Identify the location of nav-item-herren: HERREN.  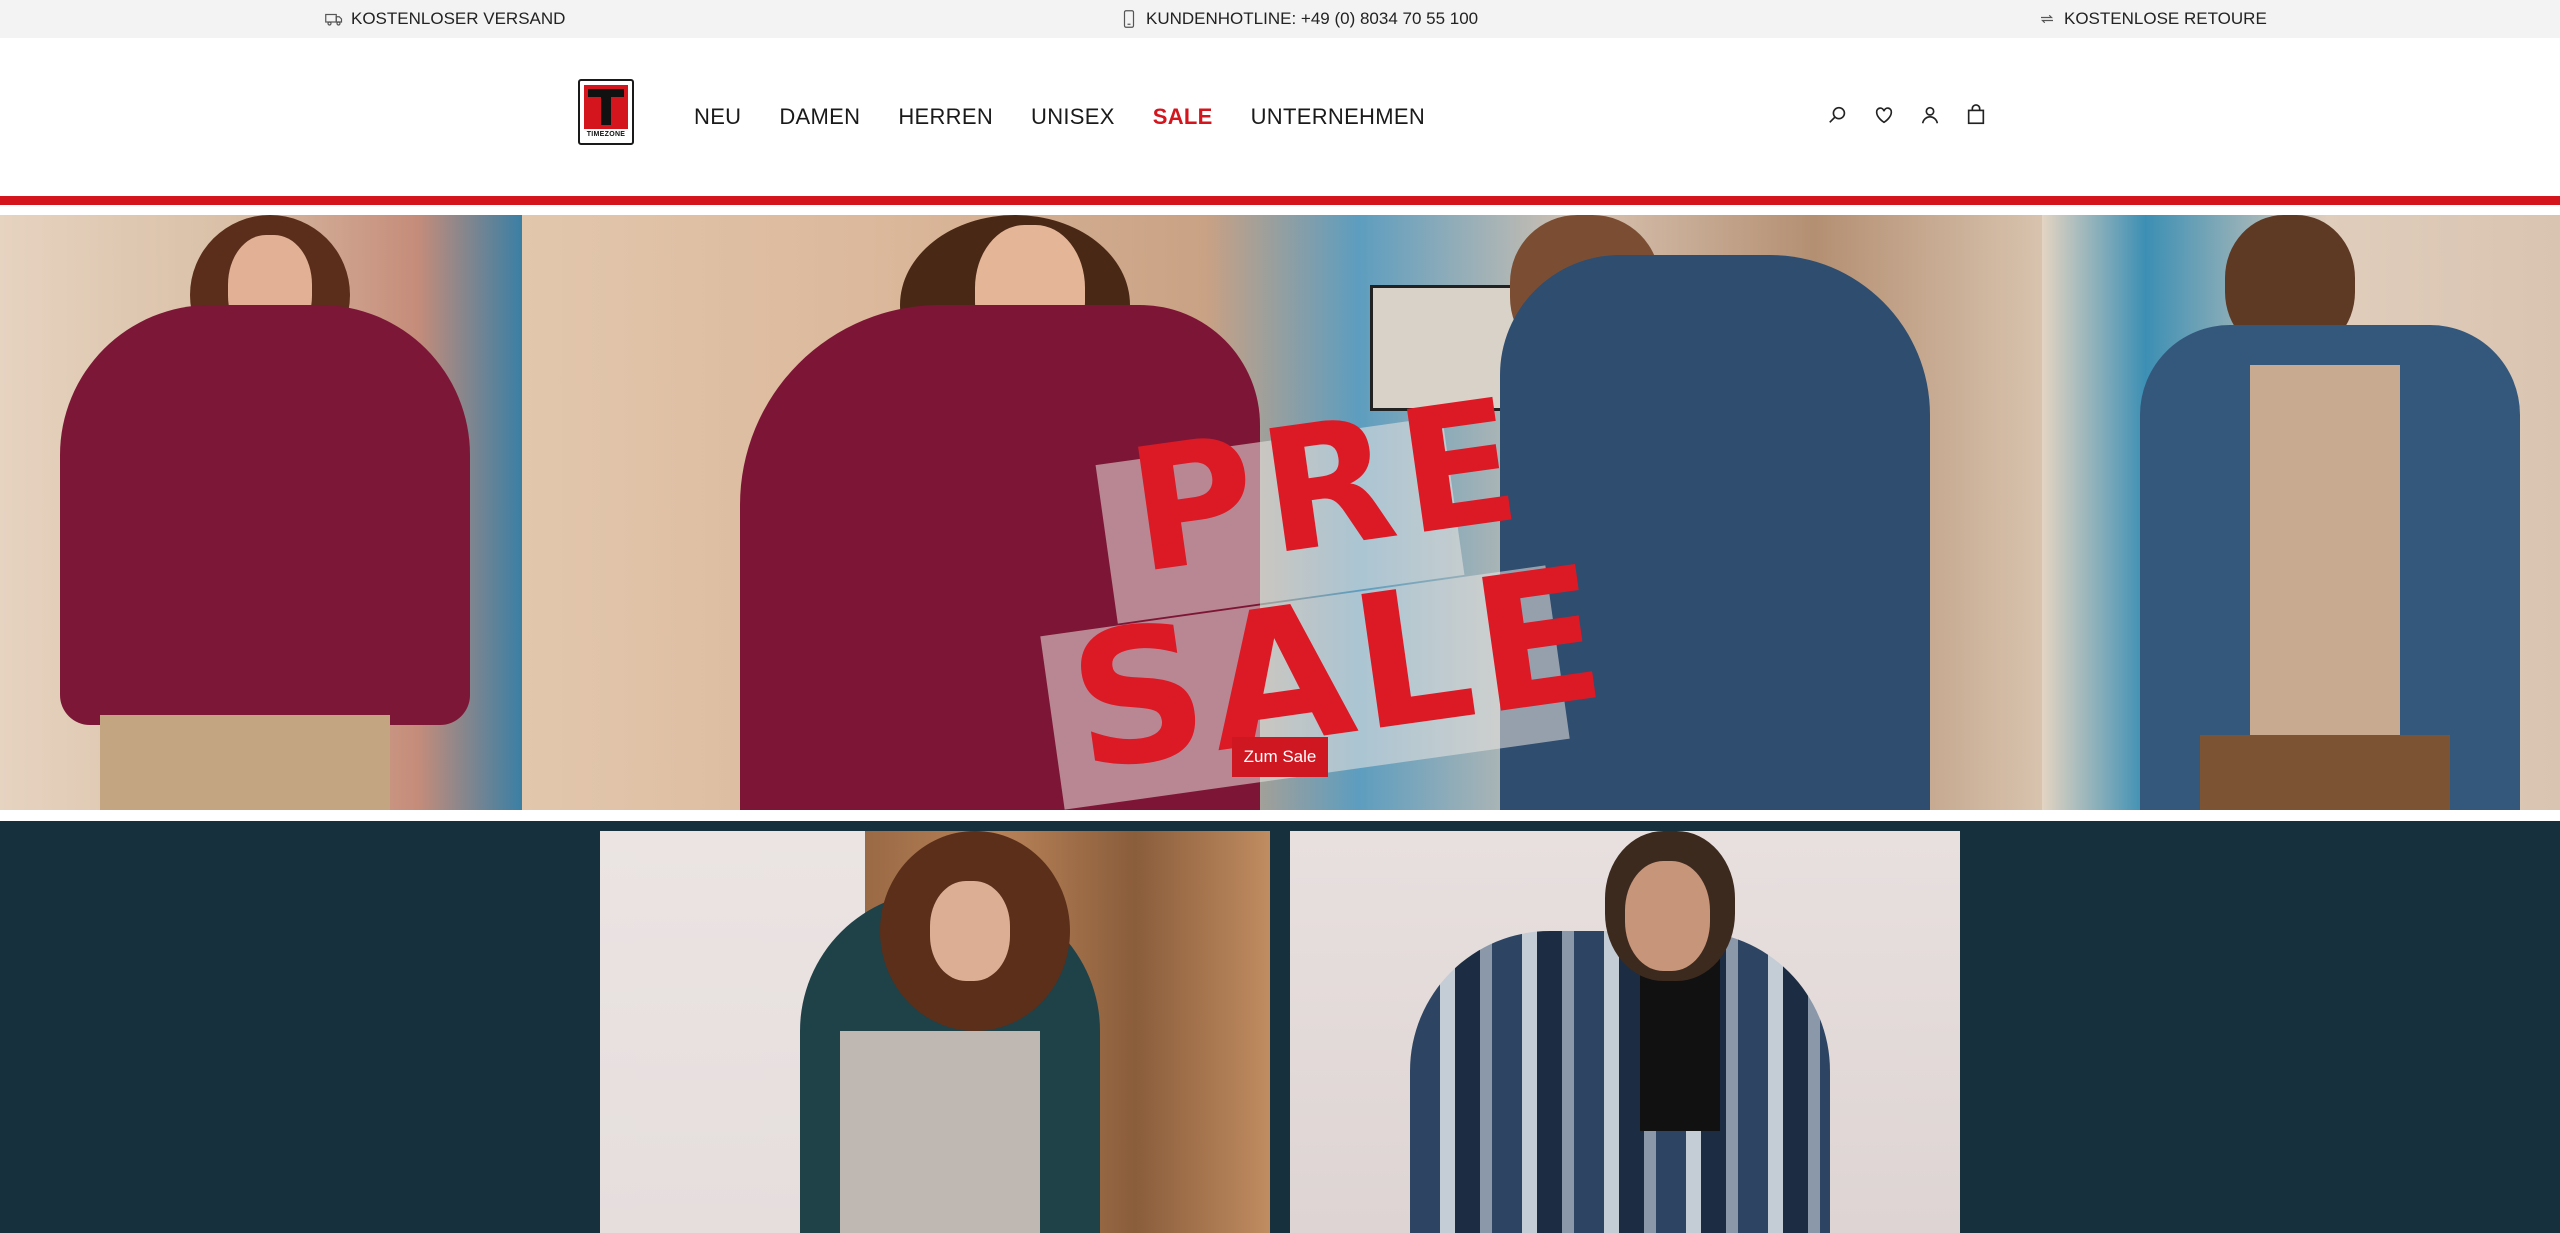
(945, 117).